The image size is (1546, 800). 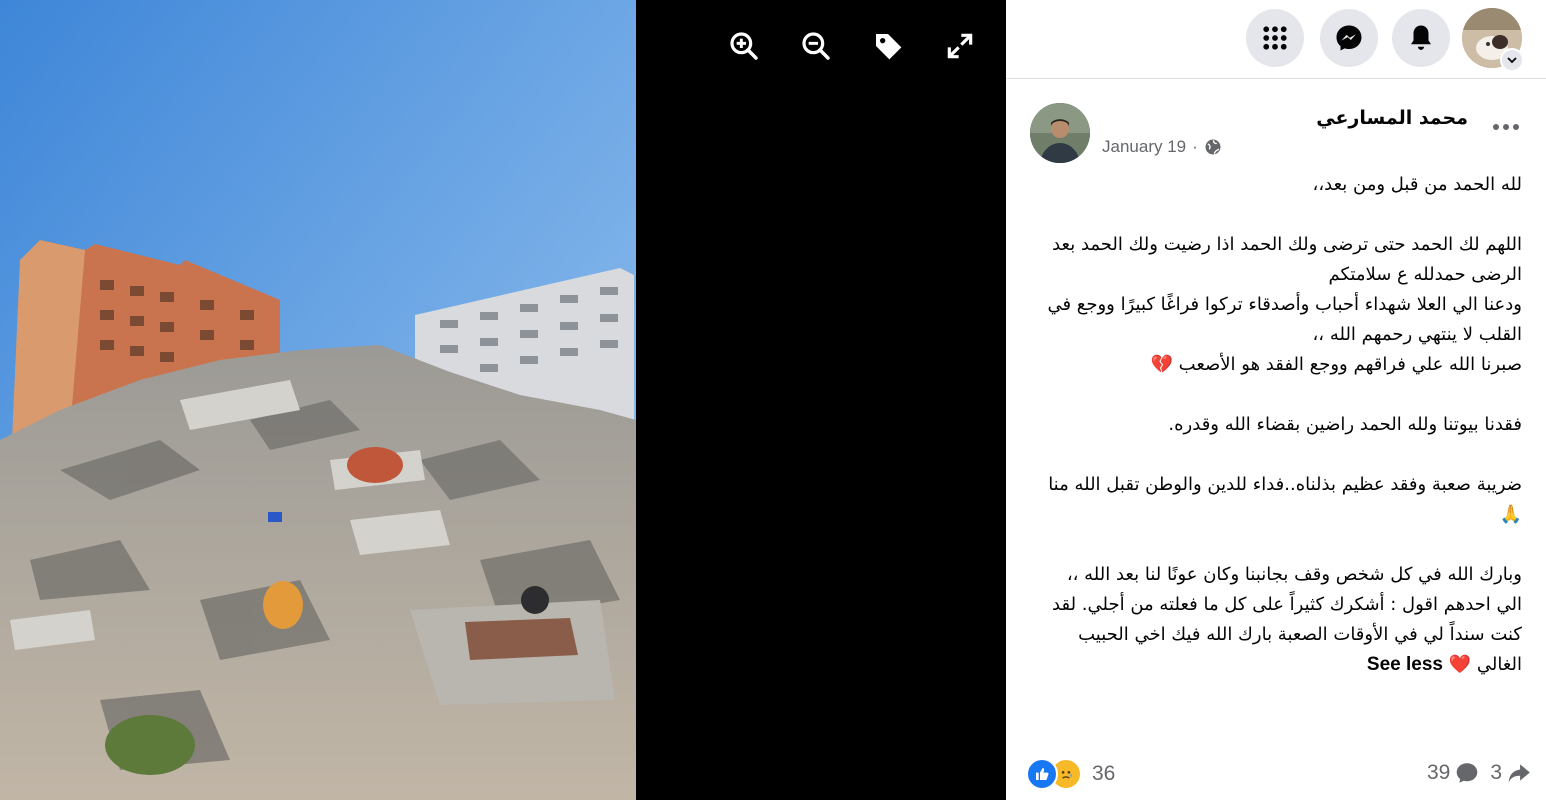 I want to click on zoom-in-button, so click(x=744, y=46).